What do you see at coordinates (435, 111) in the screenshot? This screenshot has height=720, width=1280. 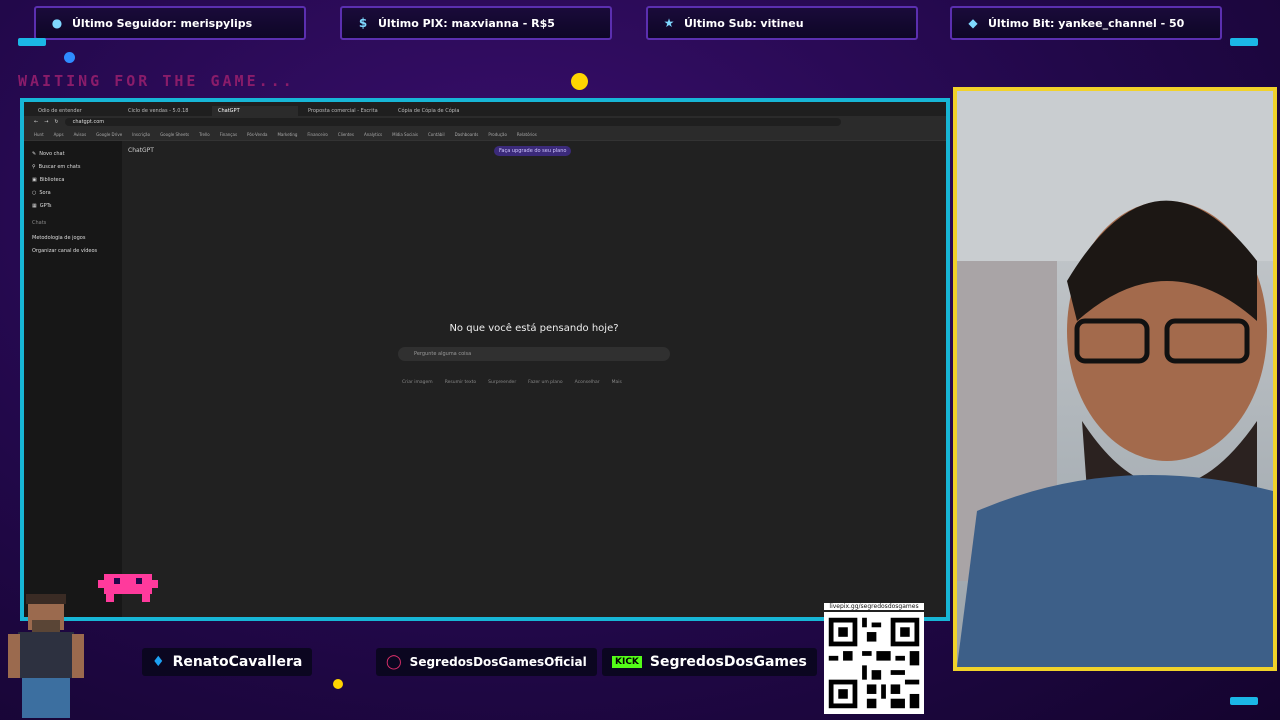 I see `browser-tab: Cópia de Cópia de Cópia` at bounding box center [435, 111].